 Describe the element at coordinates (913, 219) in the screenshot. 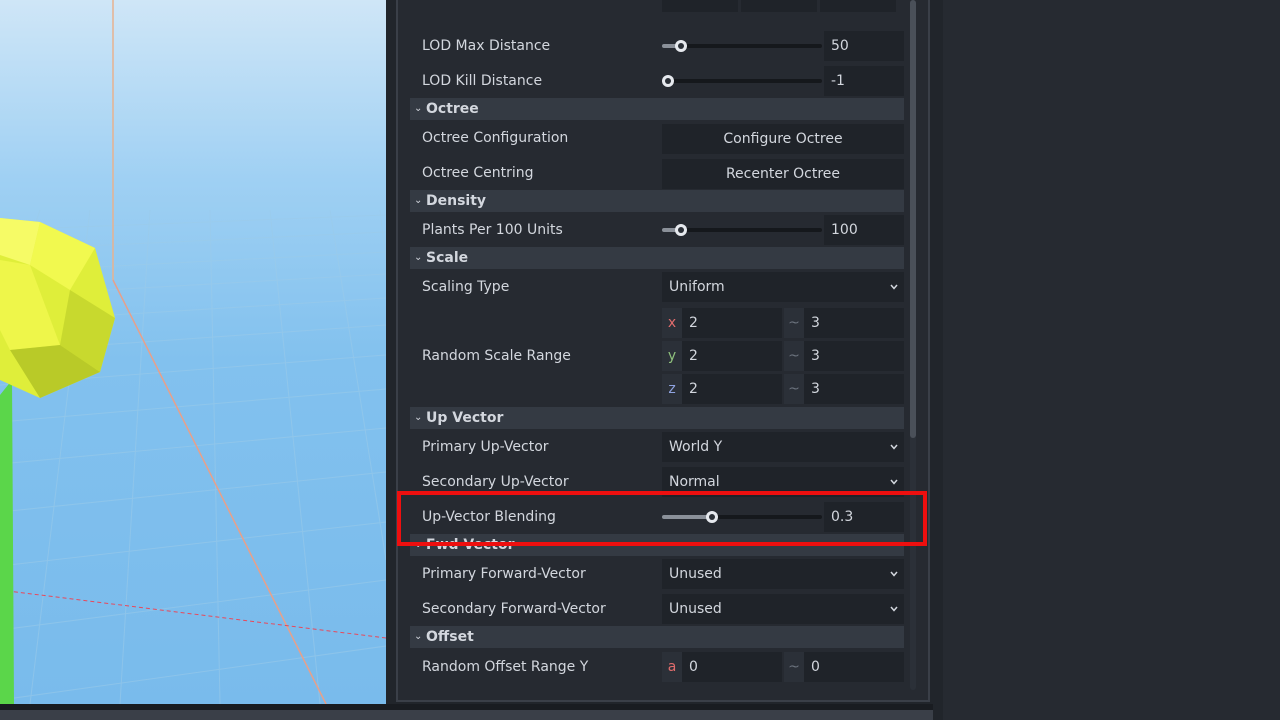

I see `inspector-scrollbar-grabber` at that location.